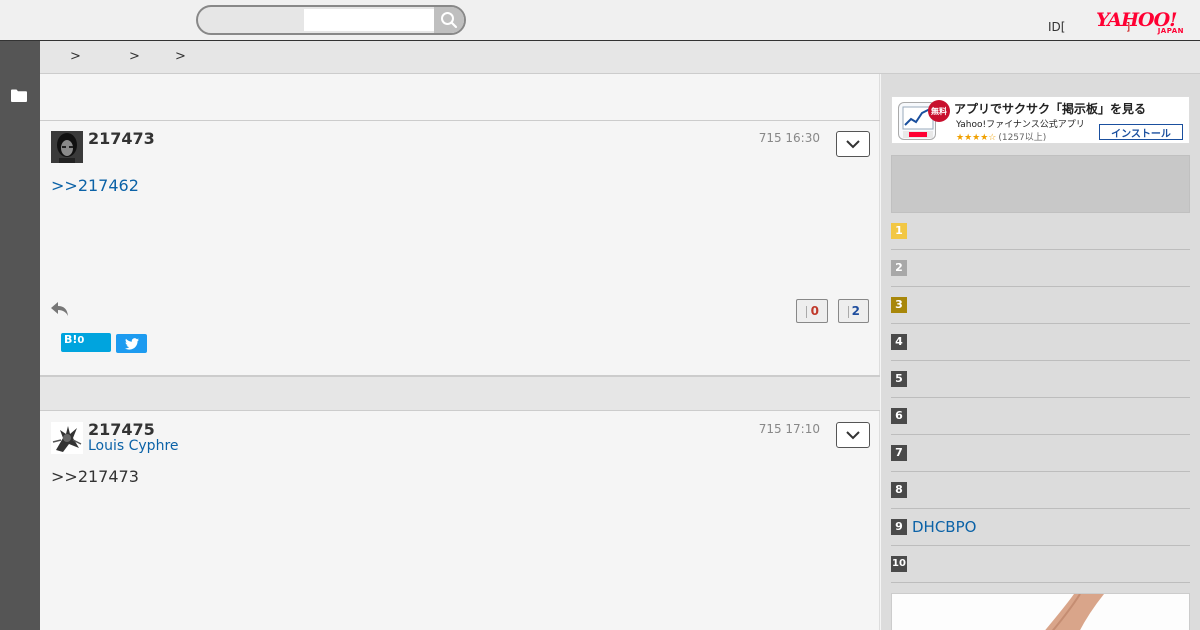 This screenshot has width=1200, height=630. What do you see at coordinates (1040, 527) in the screenshot?
I see `ranking-item: 9 DHCBPO` at bounding box center [1040, 527].